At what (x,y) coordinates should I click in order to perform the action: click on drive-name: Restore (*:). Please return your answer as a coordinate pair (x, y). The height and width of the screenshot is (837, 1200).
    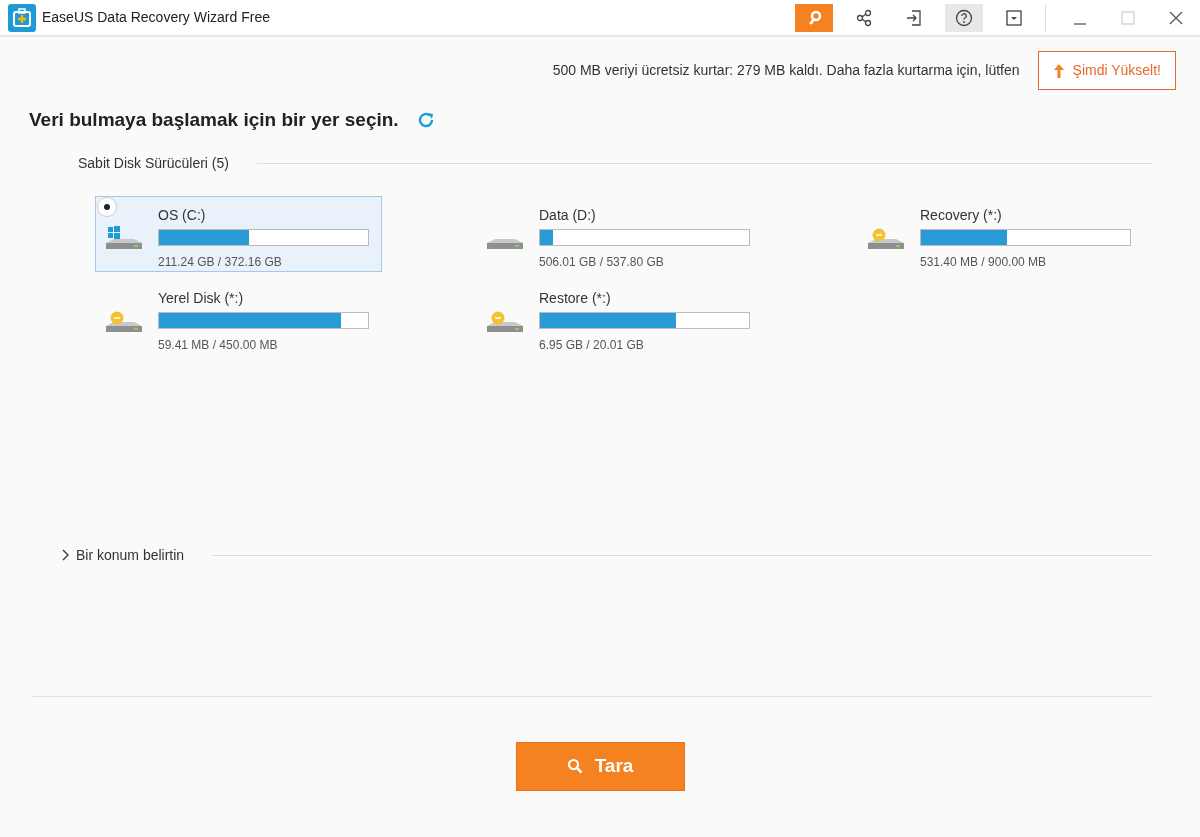
    Looking at the image, I should click on (575, 298).